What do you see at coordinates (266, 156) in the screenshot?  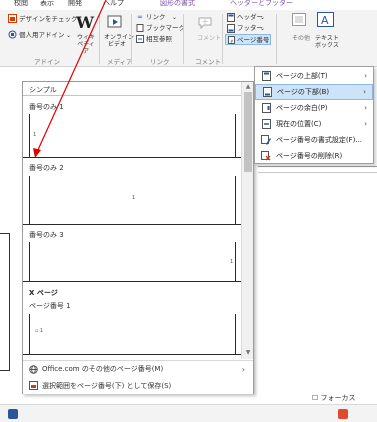 I see `remove-page-numbers-icon` at bounding box center [266, 156].